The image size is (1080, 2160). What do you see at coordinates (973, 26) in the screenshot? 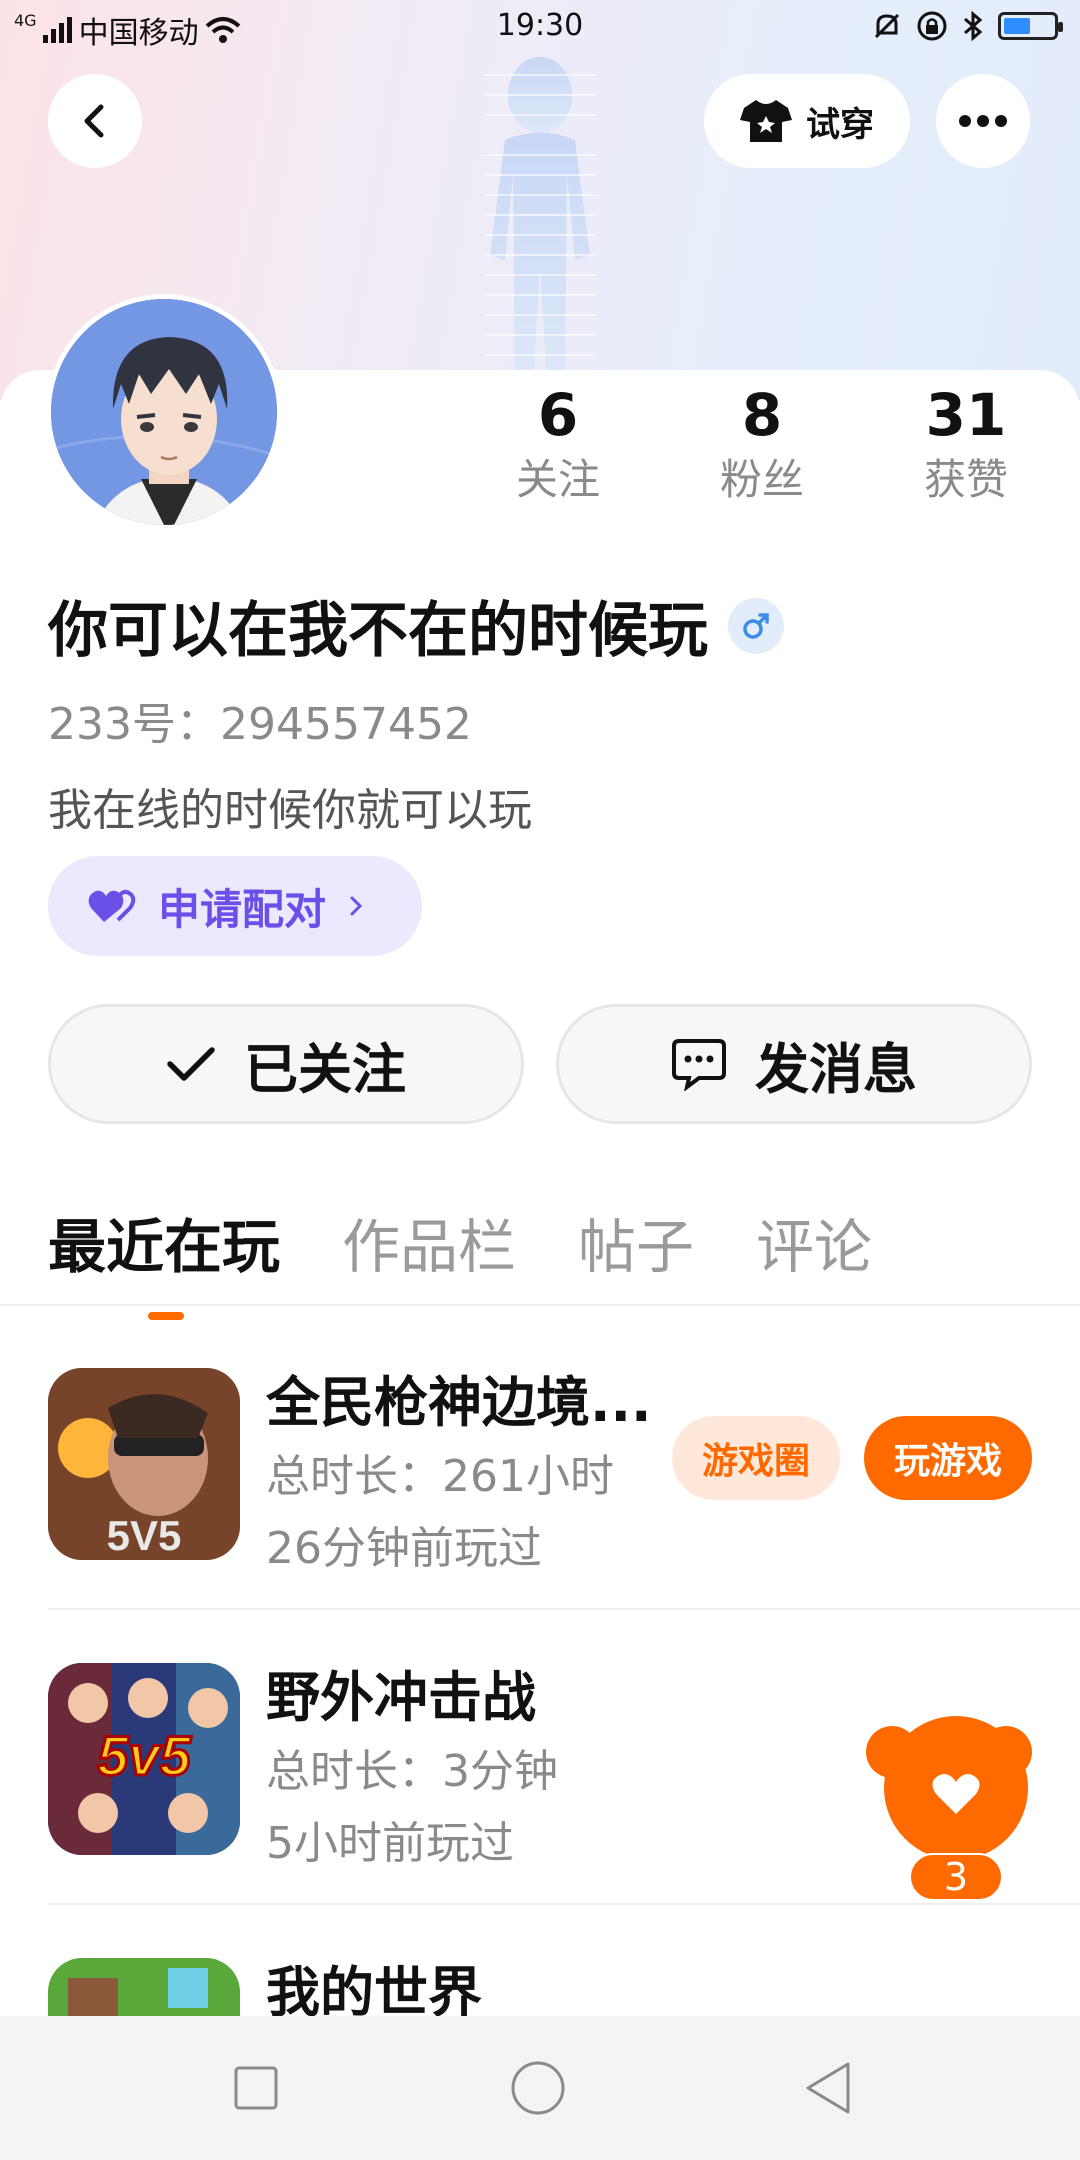
I see `bluetooth-icon` at bounding box center [973, 26].